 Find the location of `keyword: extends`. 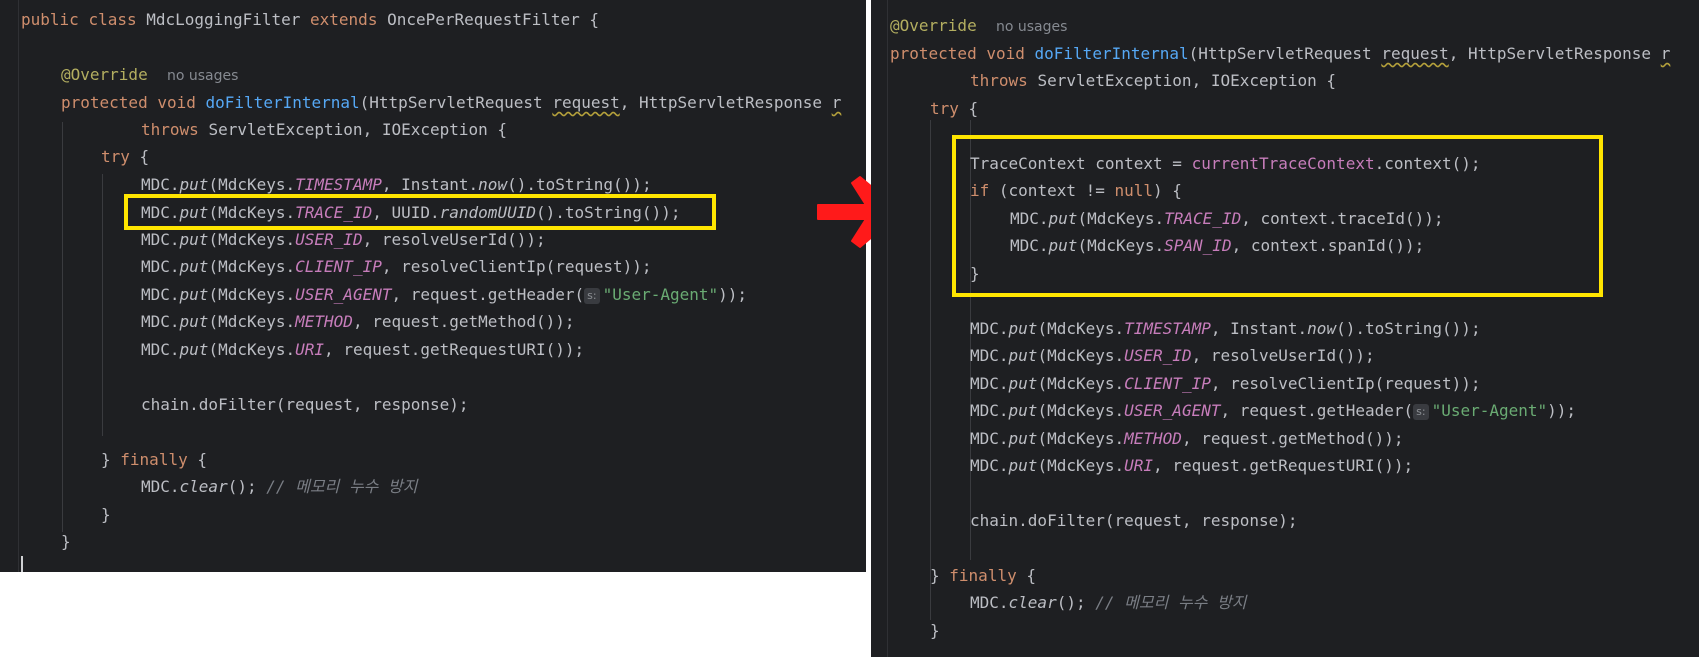

keyword: extends is located at coordinates (344, 19).